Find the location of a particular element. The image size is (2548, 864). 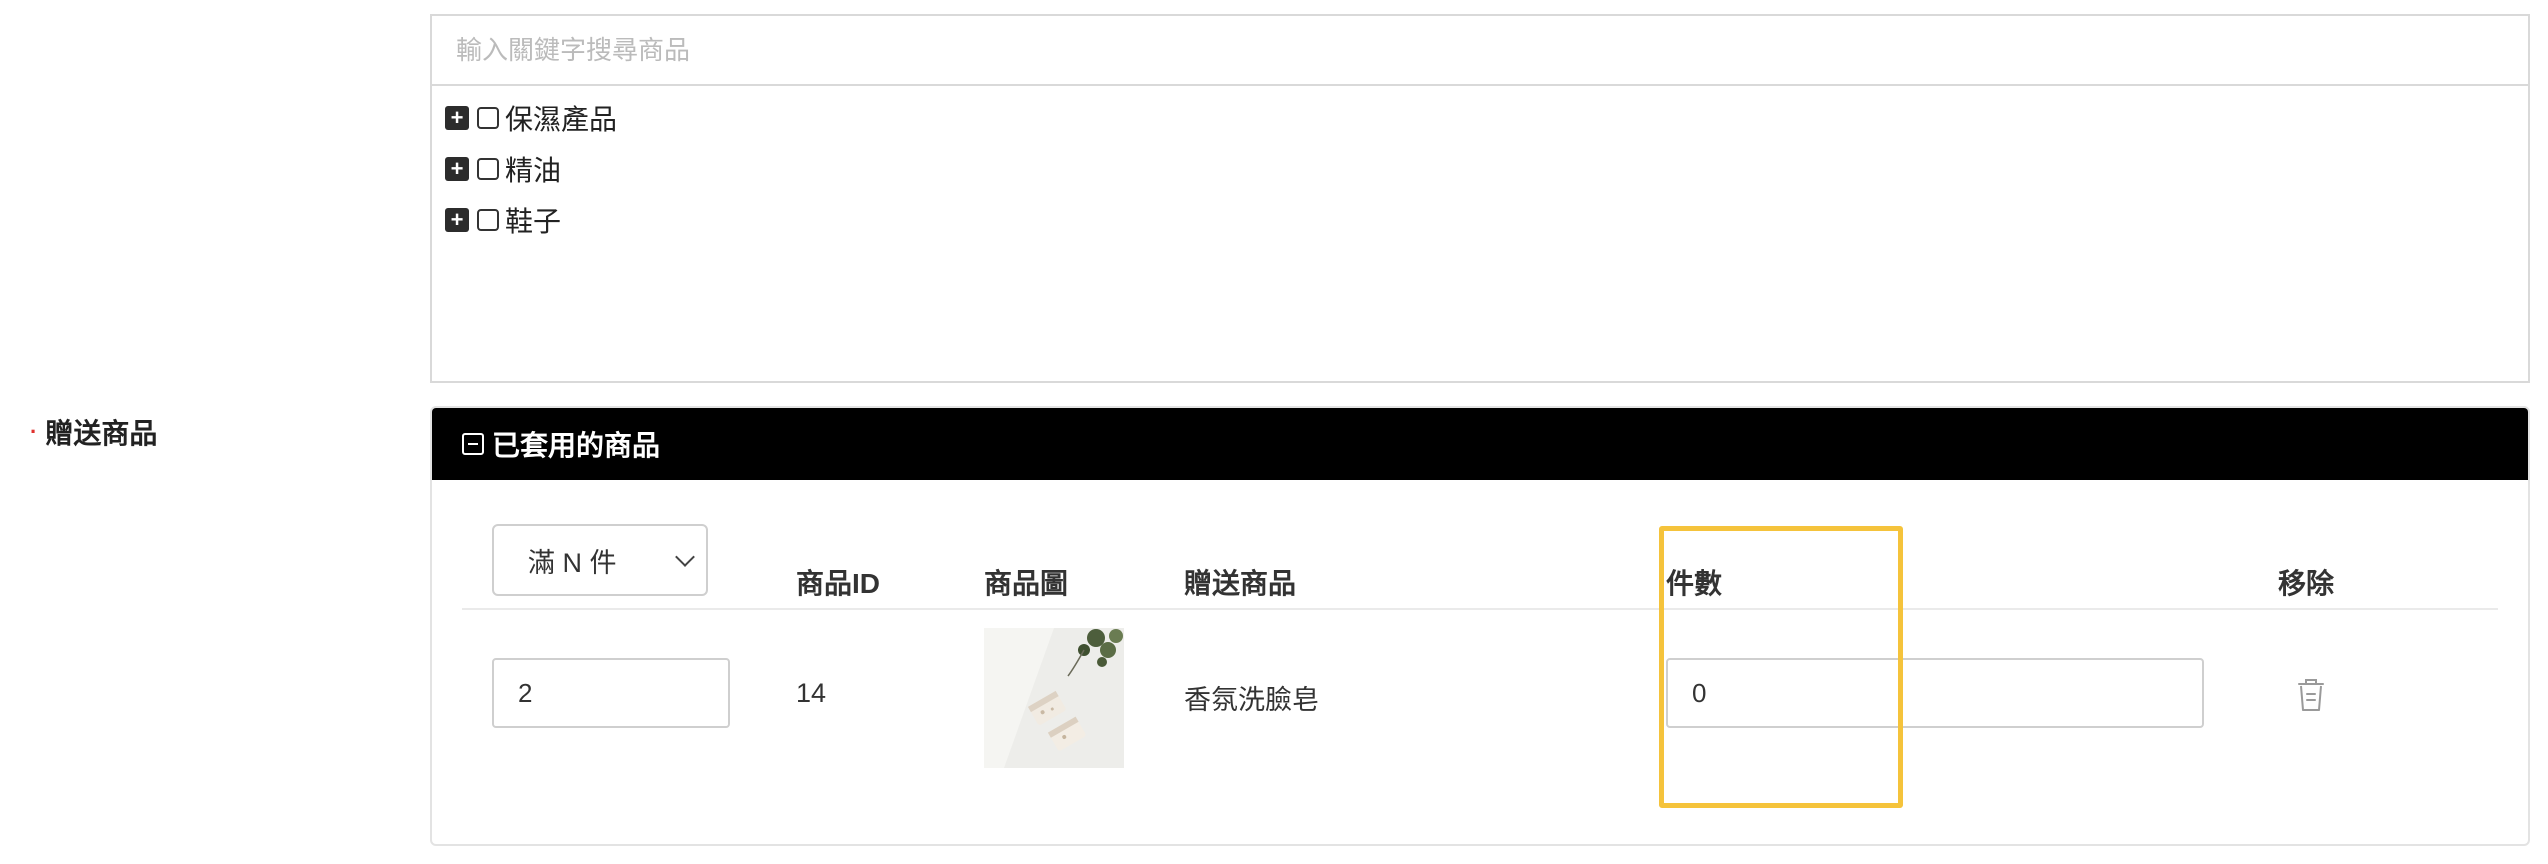

chevron-down-icon is located at coordinates (685, 557).